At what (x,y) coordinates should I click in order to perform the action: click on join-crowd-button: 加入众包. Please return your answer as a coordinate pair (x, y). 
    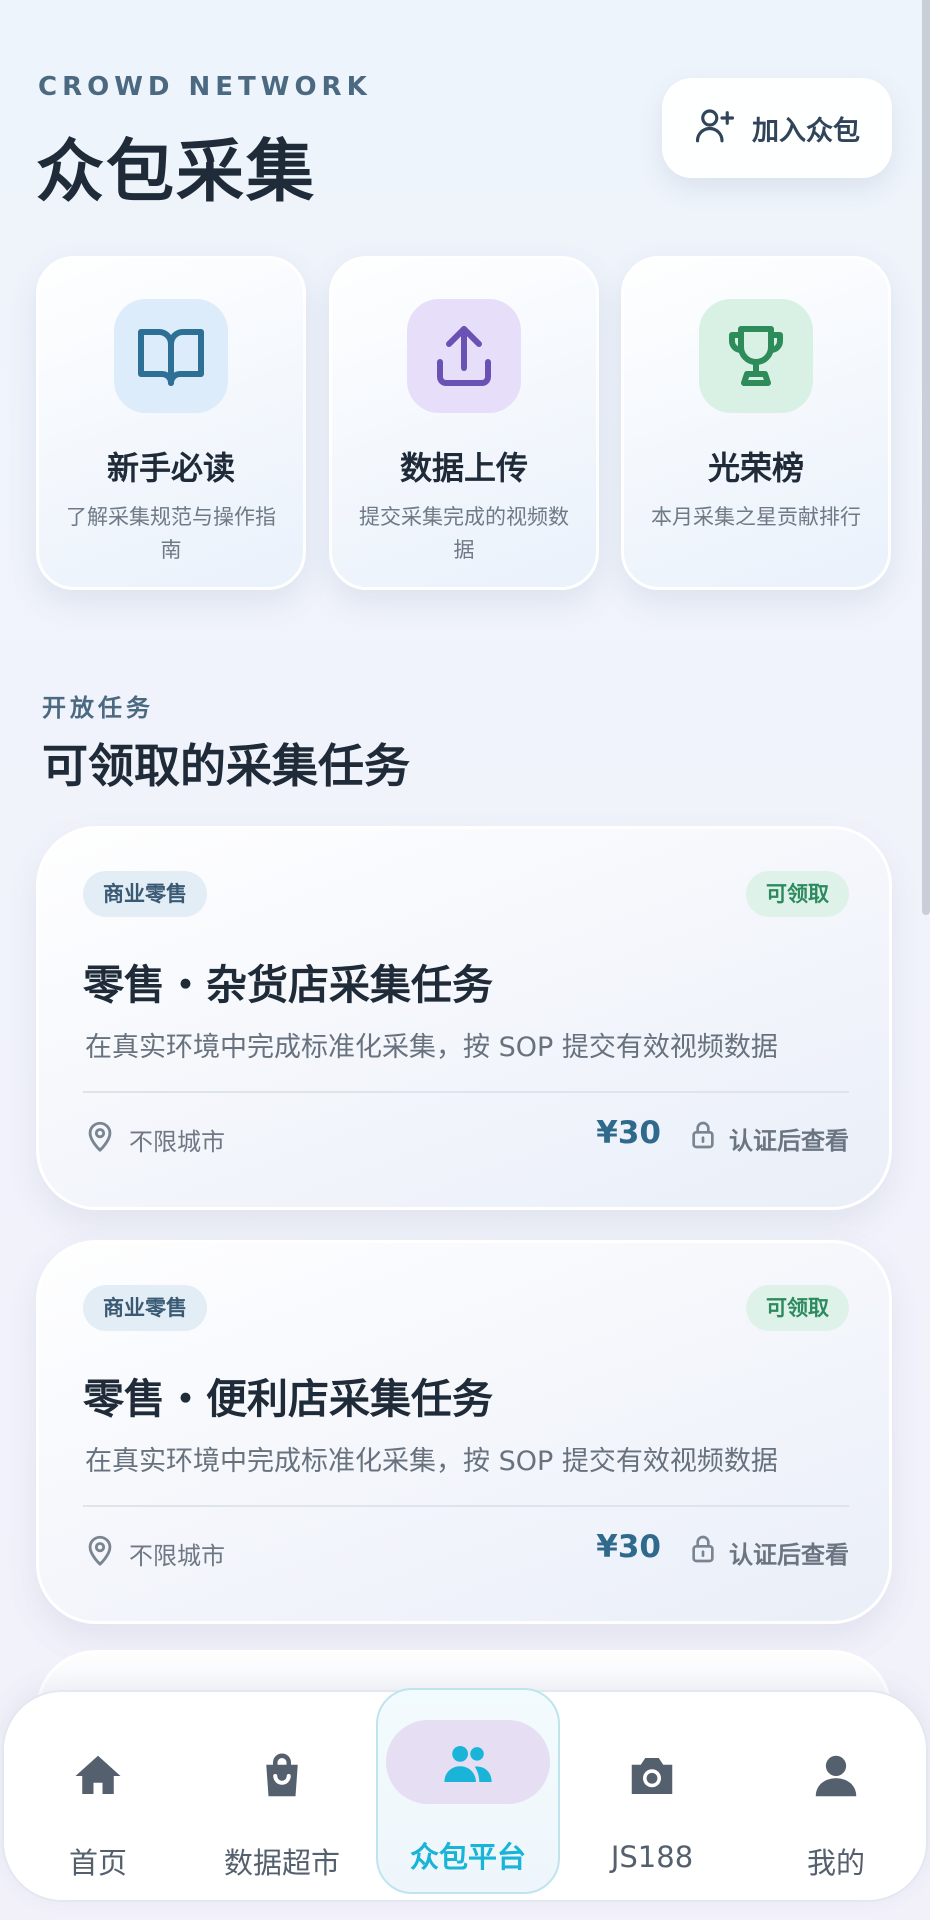
    Looking at the image, I should click on (777, 128).